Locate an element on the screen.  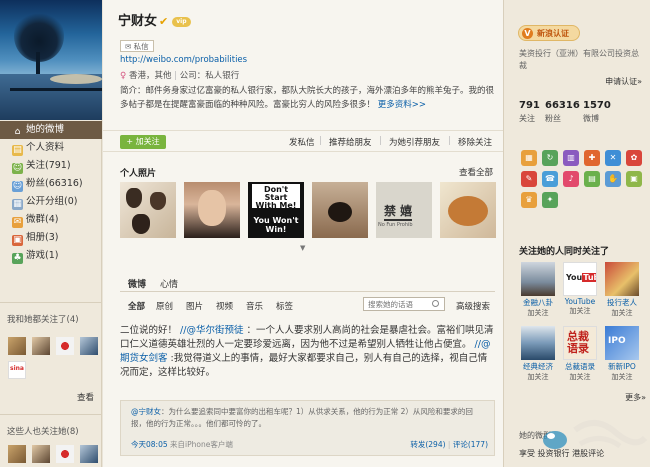
filter-video: 视频 is located at coordinates (224, 306).